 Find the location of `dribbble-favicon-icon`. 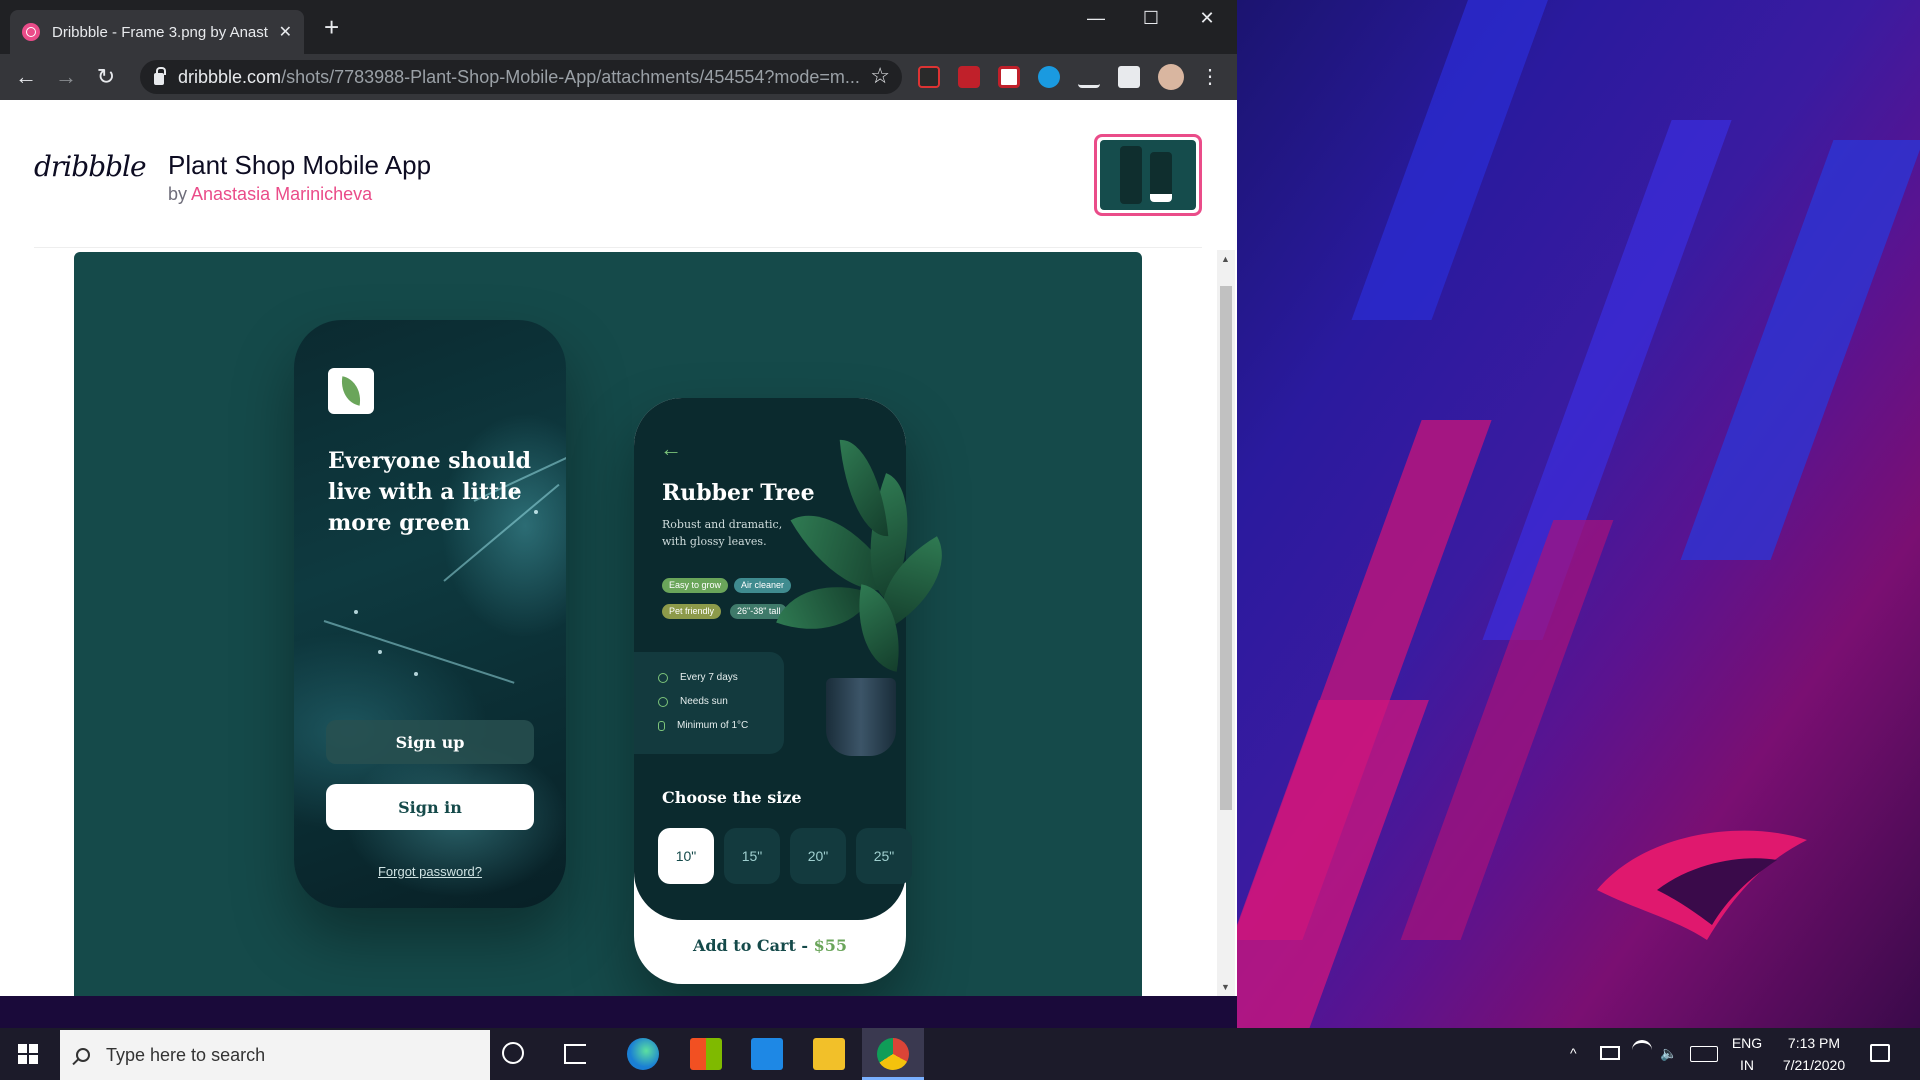

dribbble-favicon-icon is located at coordinates (31, 32).